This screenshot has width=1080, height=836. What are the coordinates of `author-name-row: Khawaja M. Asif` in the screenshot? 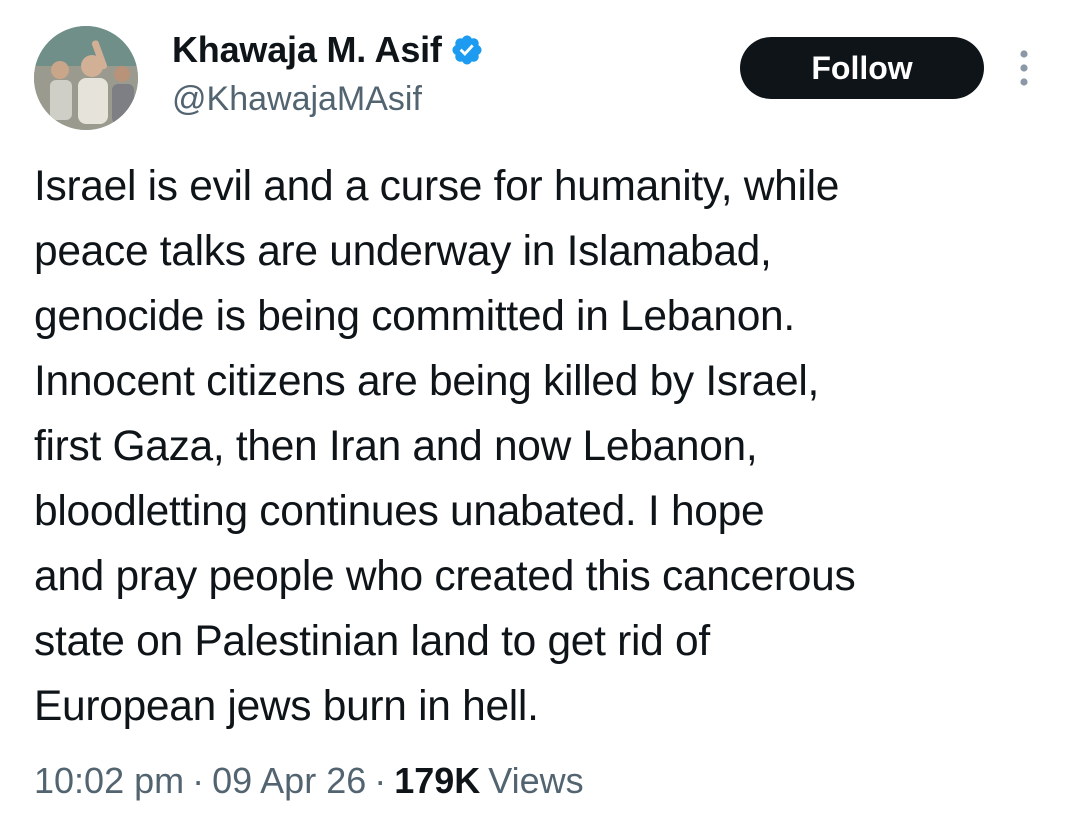 It's located at (328, 50).